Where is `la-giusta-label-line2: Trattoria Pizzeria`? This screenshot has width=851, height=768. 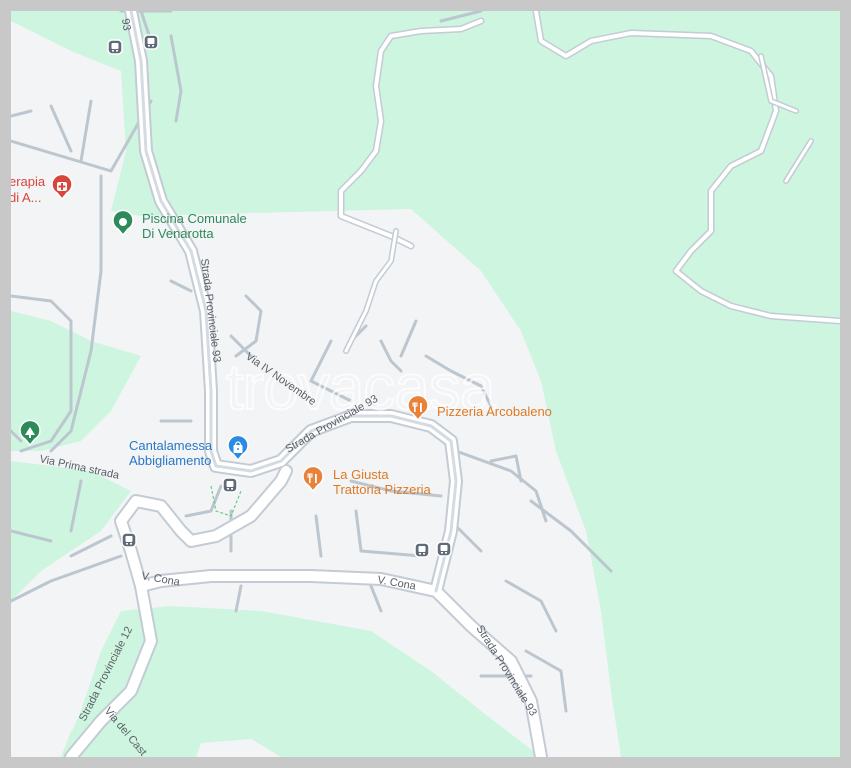
la-giusta-label-line2: Trattoria Pizzeria is located at coordinates (382, 489).